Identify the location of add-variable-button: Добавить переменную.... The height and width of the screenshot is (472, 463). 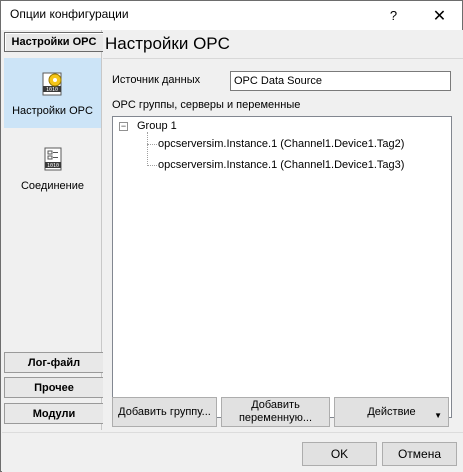
(275, 412).